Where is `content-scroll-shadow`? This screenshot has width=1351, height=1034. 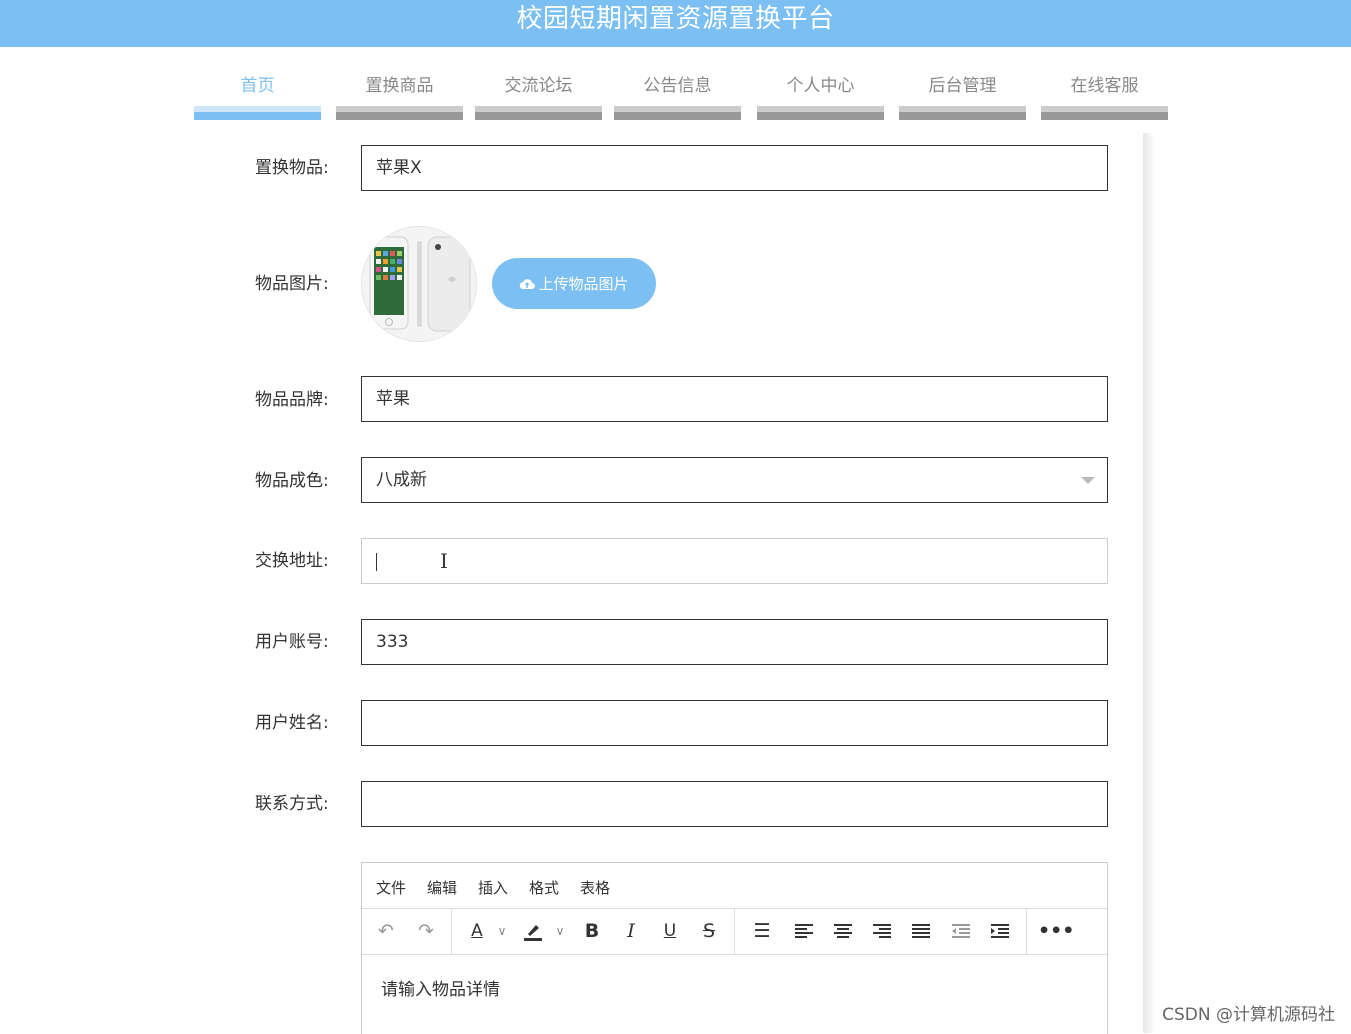
content-scroll-shadow is located at coordinates (1149, 583).